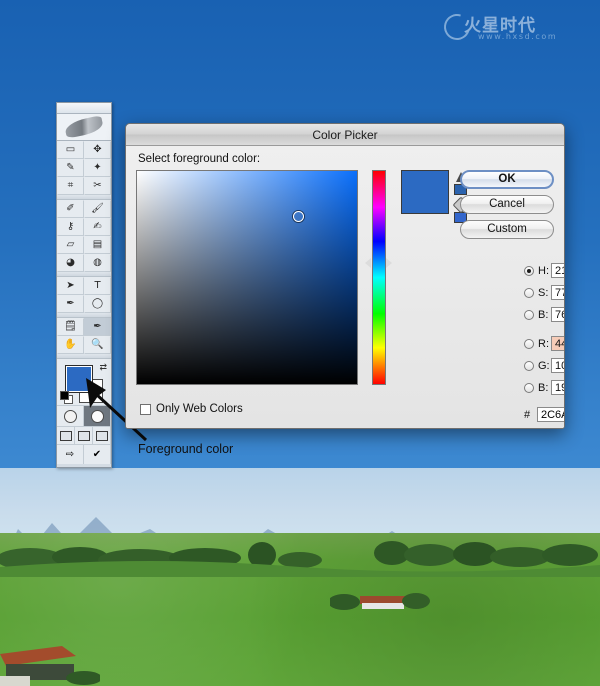  What do you see at coordinates (84, 108) in the screenshot?
I see `toolbox-titlebar` at bounding box center [84, 108].